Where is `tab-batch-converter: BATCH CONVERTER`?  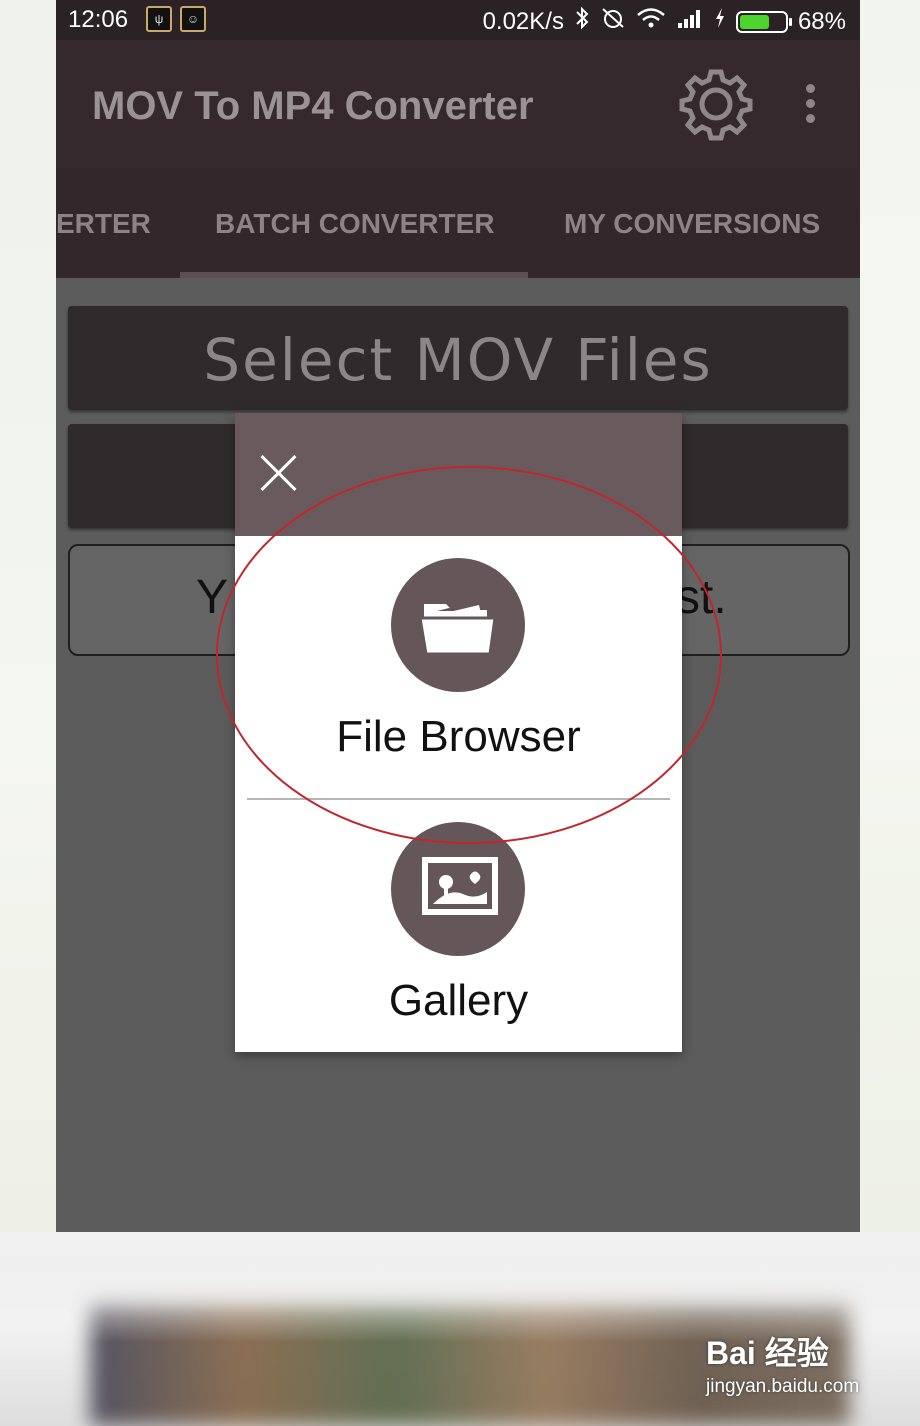 tab-batch-converter: BATCH CONVERTER is located at coordinates (354, 224).